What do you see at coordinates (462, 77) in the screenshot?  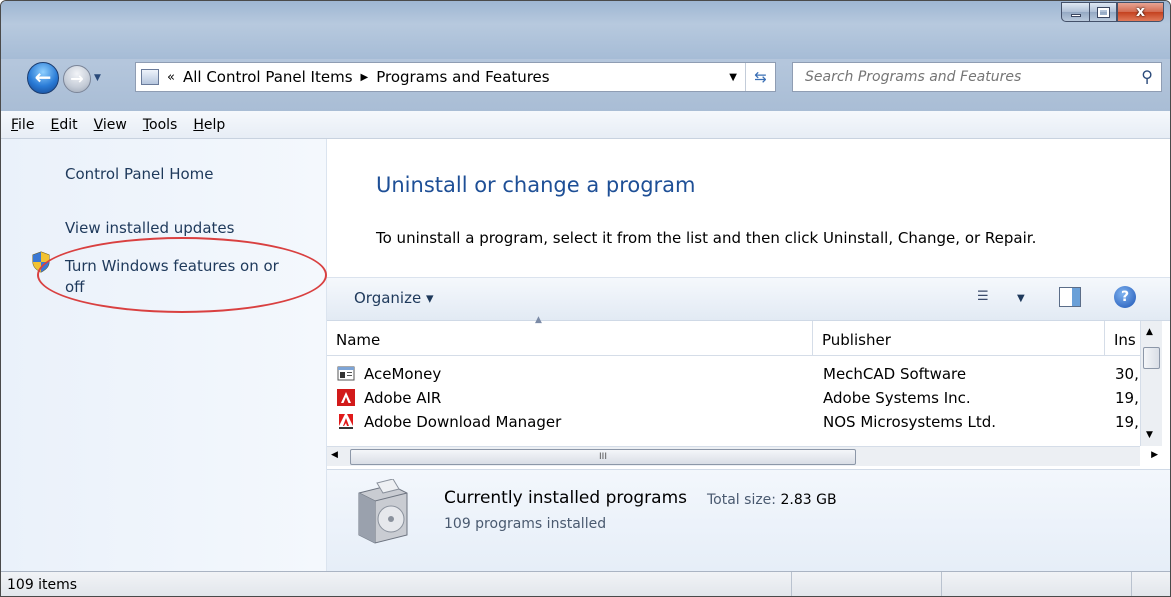 I see `breadcrumb-programs-and-features: Programs and Features` at bounding box center [462, 77].